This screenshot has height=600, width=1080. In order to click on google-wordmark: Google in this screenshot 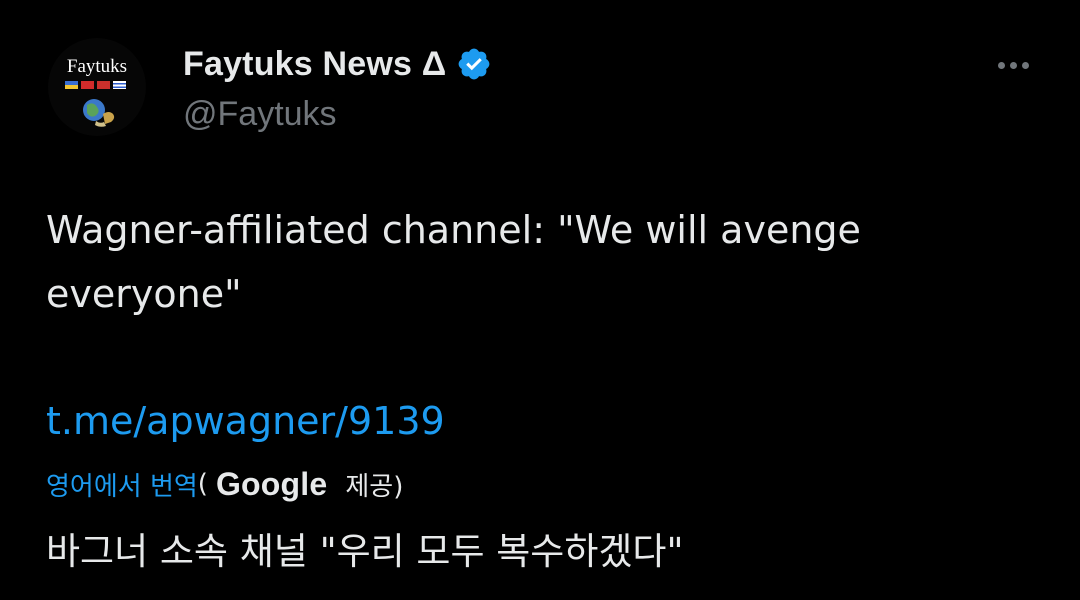, I will do `click(271, 483)`.